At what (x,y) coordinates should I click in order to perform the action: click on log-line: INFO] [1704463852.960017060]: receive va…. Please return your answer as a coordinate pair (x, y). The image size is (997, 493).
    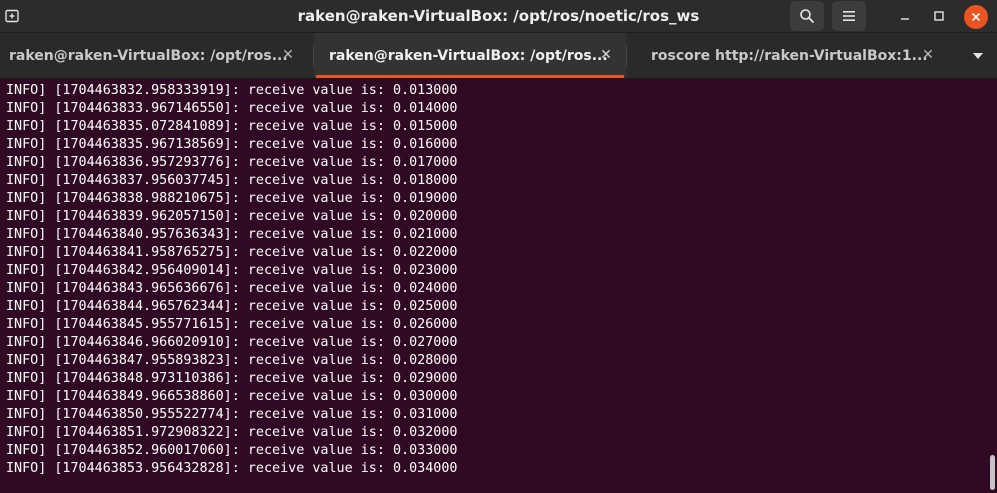
    Looking at the image, I should click on (232, 450).